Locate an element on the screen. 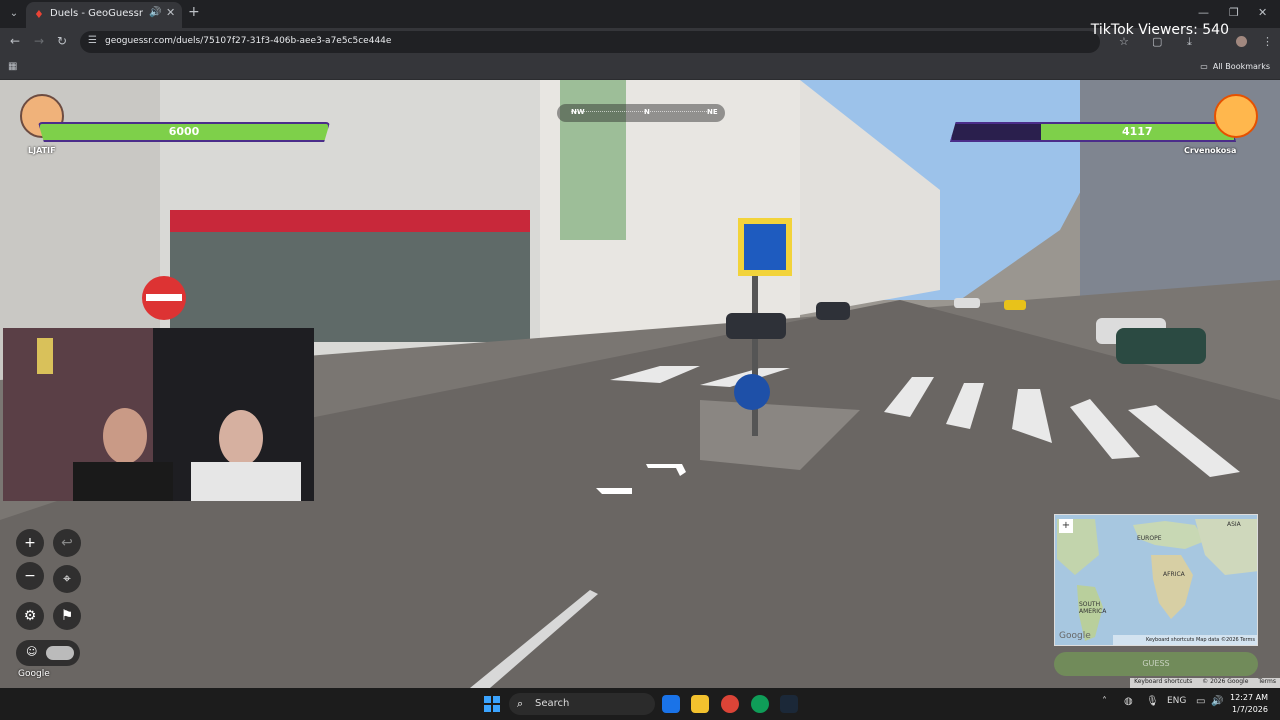  compass-n: N is located at coordinates (647, 112).